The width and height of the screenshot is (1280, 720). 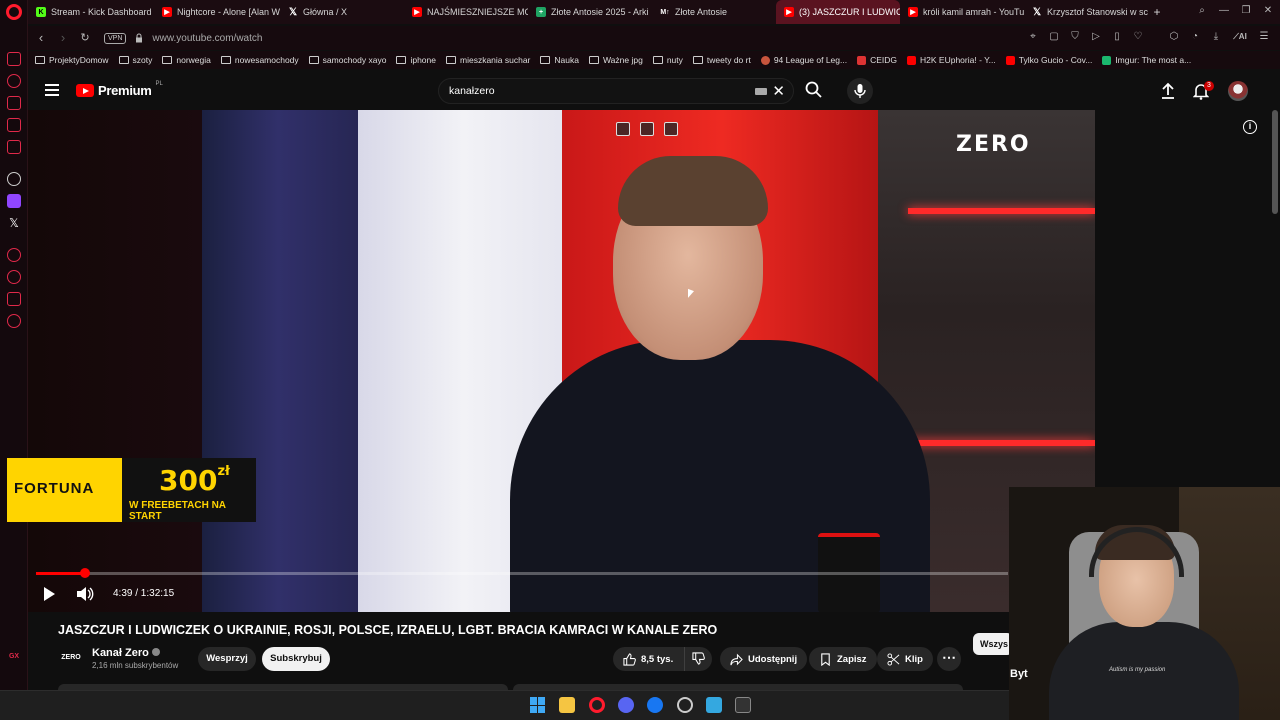 What do you see at coordinates (623, 129) in the screenshot?
I see `copy-icon` at bounding box center [623, 129].